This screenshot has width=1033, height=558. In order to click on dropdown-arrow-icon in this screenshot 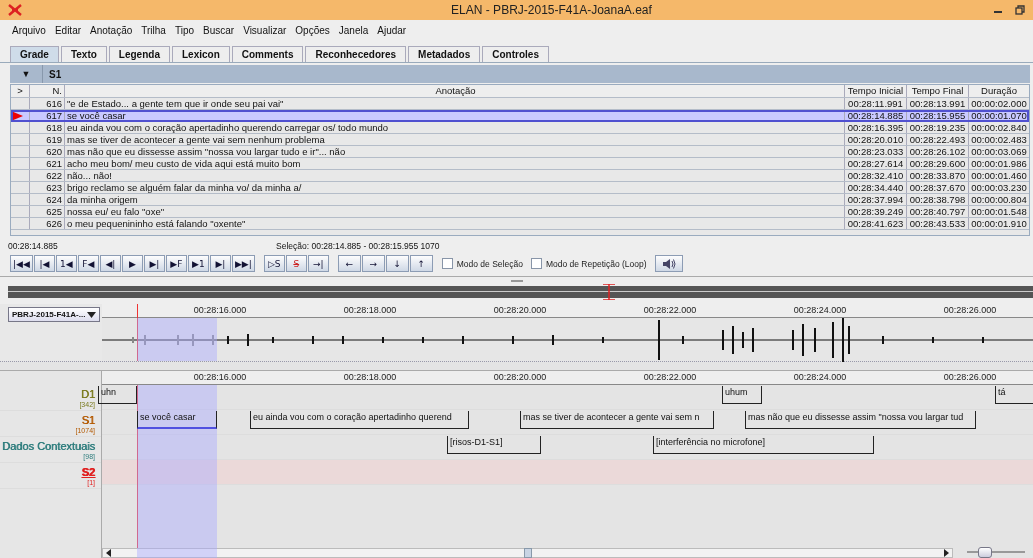, I will do `click(91, 314)`.